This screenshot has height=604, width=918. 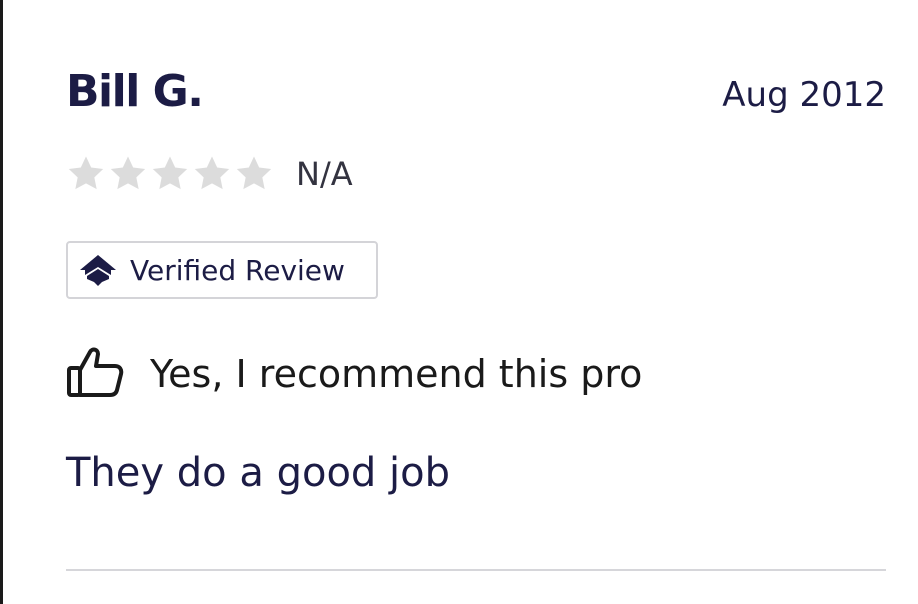 I want to click on recommendation-row: Yes, I recommend this pro, so click(x=354, y=374).